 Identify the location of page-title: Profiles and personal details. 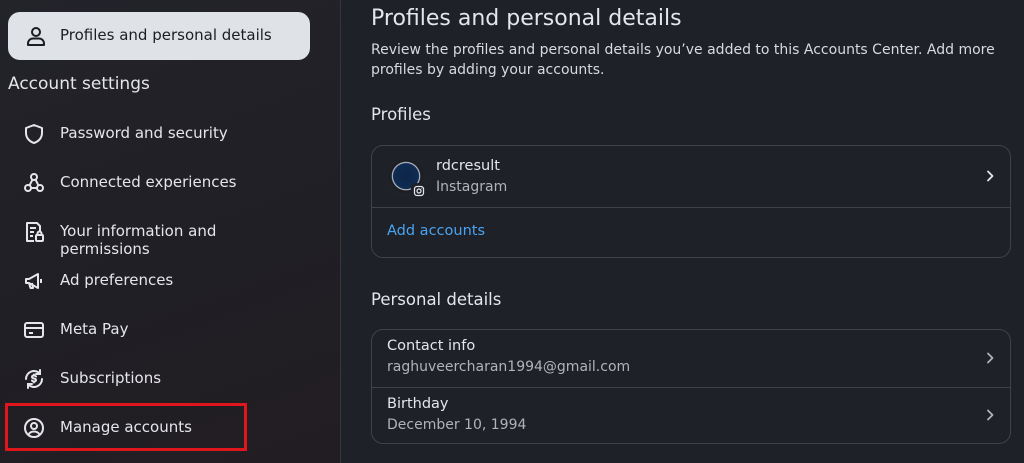
(526, 18).